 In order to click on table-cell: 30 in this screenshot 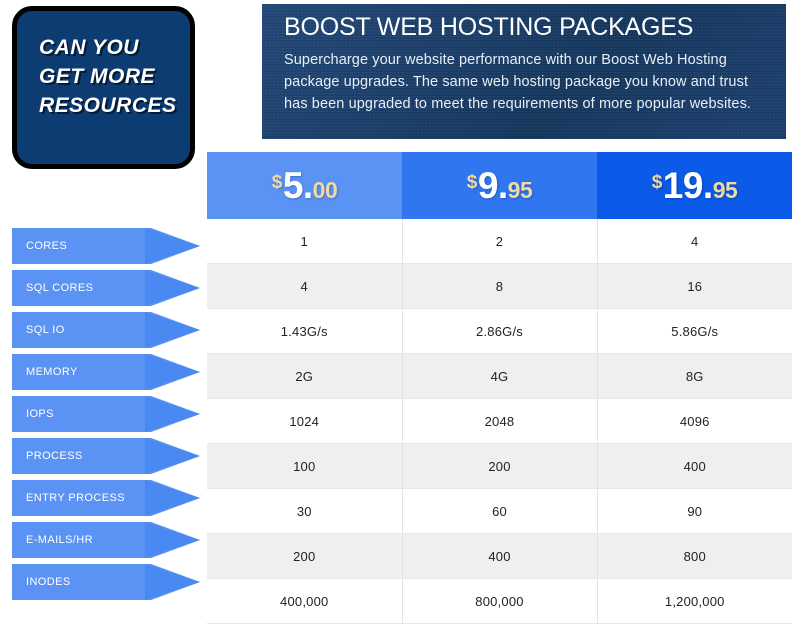, I will do `click(305, 511)`.